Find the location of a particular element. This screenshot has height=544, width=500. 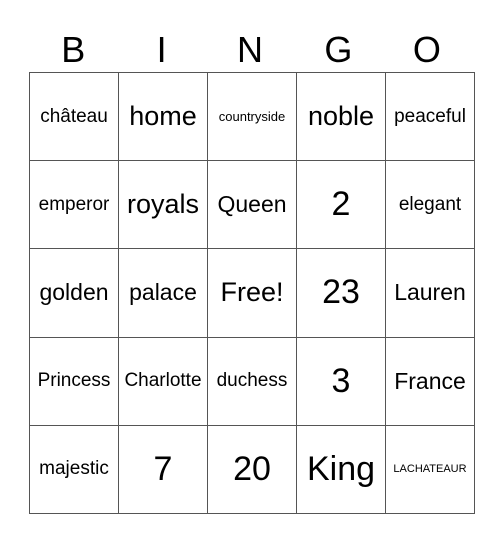

bingo-cell: 3 is located at coordinates (341, 381).